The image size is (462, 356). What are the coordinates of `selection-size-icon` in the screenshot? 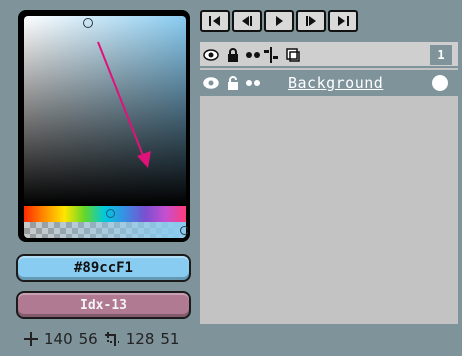 It's located at (112, 339).